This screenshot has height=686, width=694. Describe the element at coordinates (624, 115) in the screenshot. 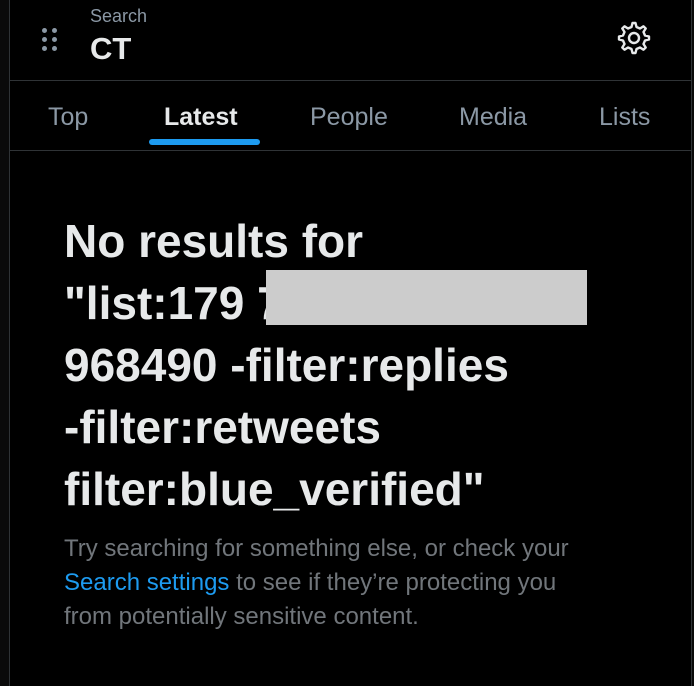

I see `tab-lists: Lists` at that location.